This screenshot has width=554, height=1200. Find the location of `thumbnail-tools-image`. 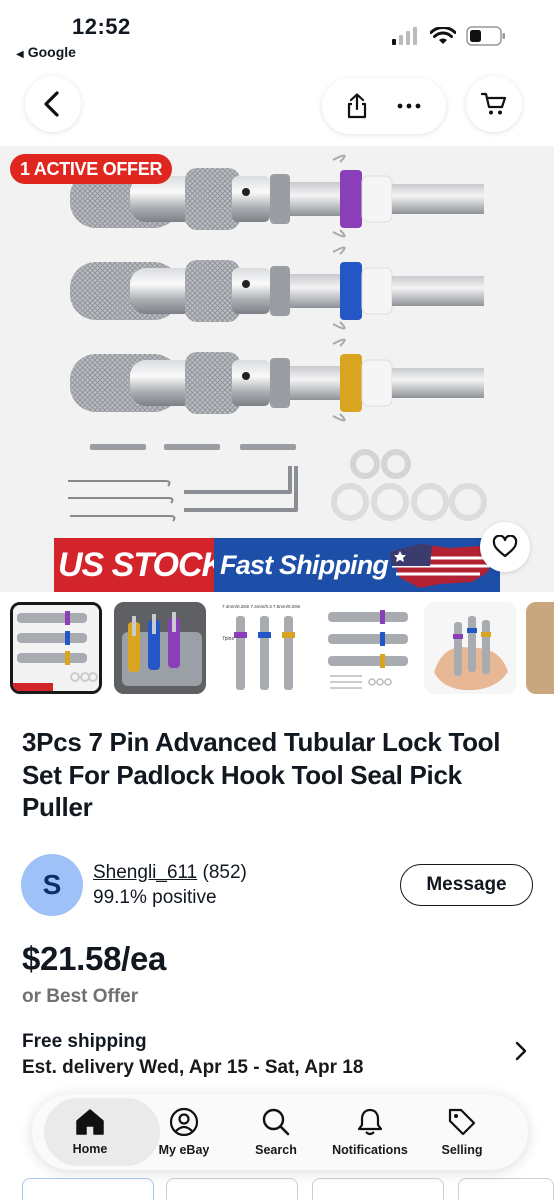

thumbnail-tools-image is located at coordinates (56, 648).